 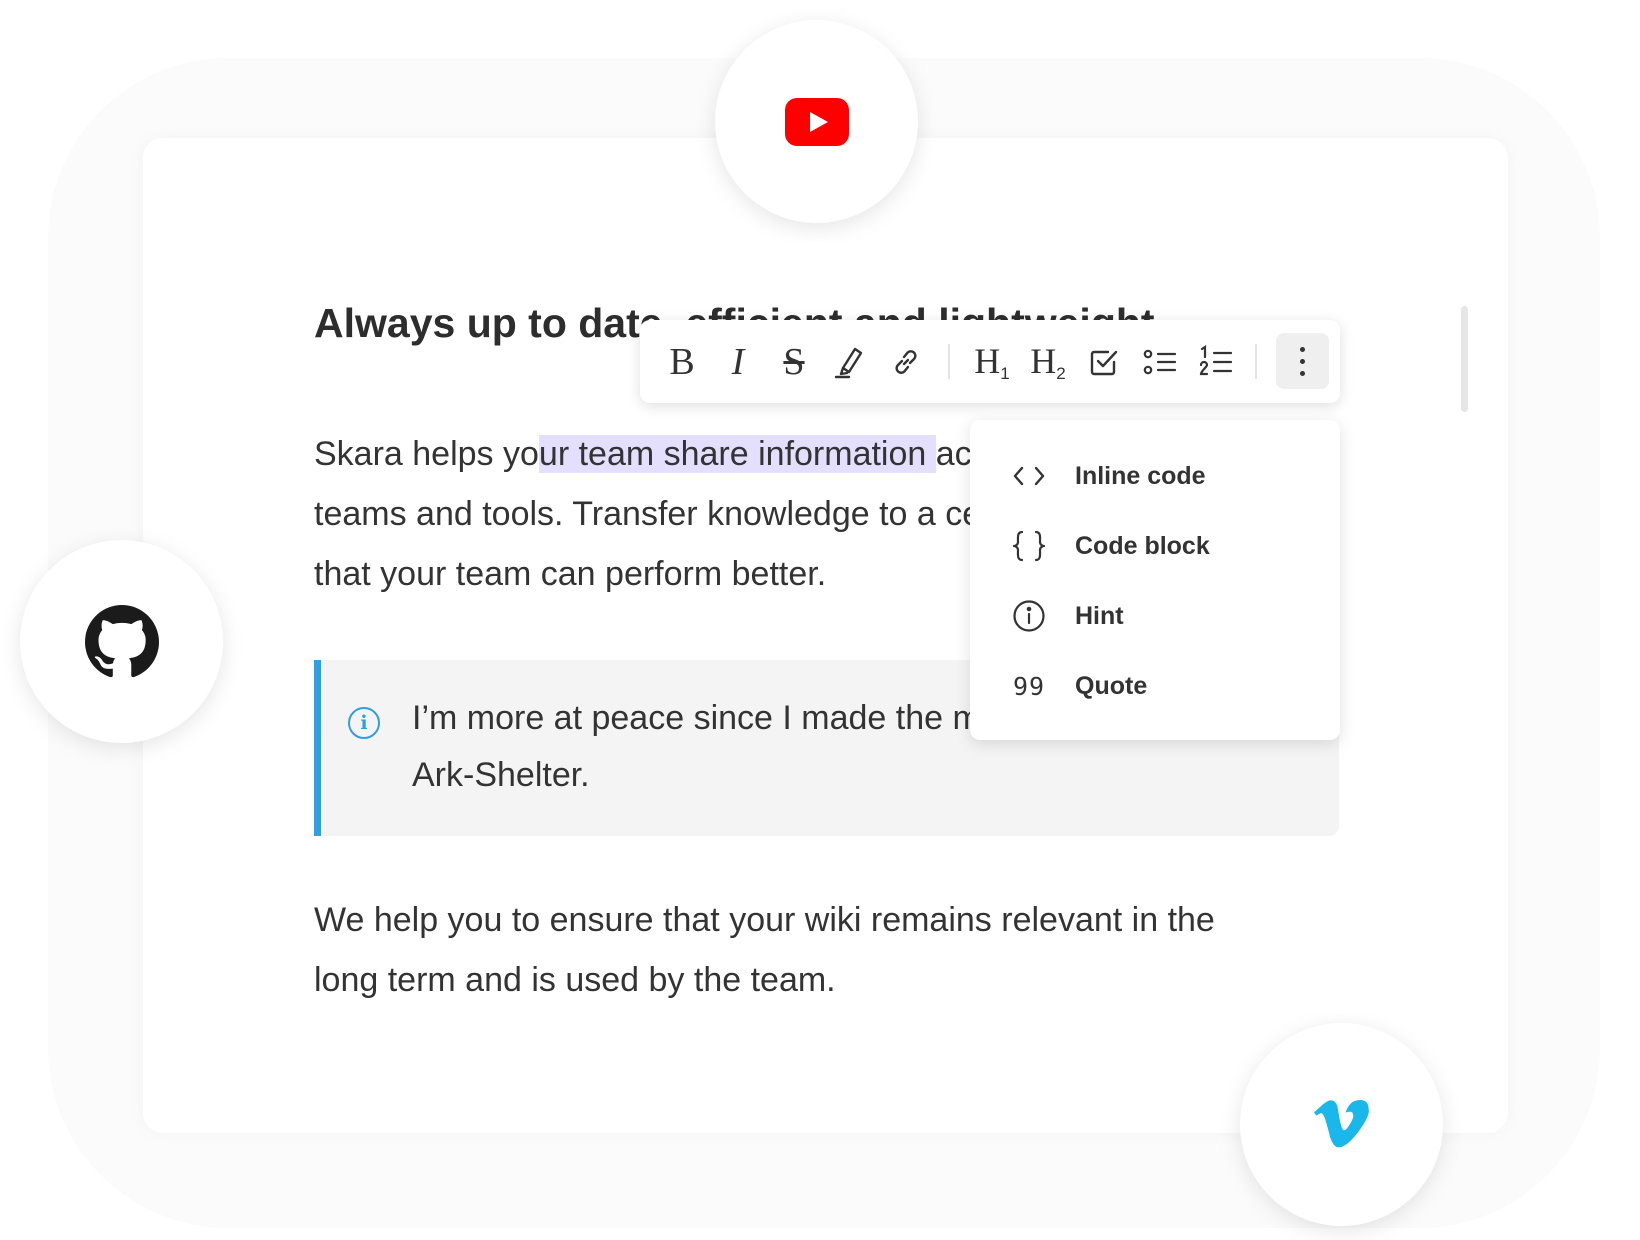 I want to click on menu-item-quote: 99 Quote, so click(x=1166, y=686).